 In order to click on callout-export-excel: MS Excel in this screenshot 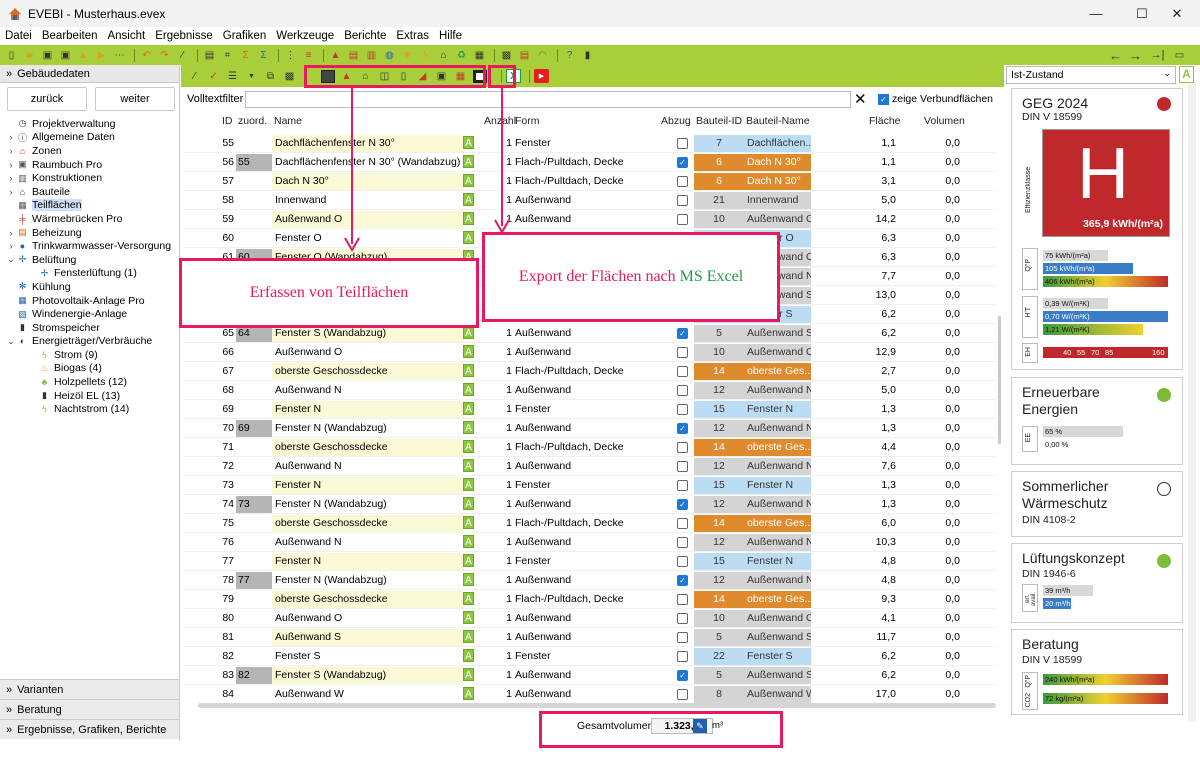, I will do `click(711, 276)`.